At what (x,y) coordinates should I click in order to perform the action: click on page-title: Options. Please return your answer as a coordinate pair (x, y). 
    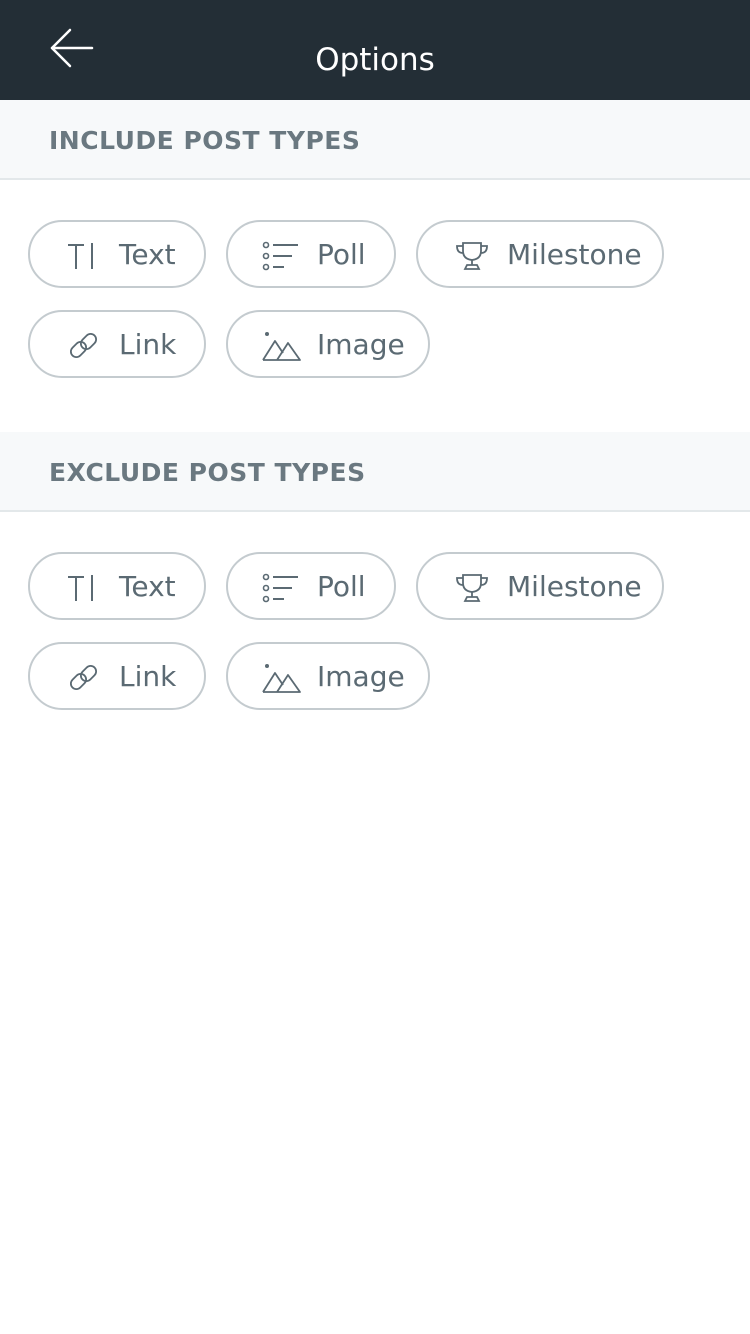
    Looking at the image, I should click on (375, 60).